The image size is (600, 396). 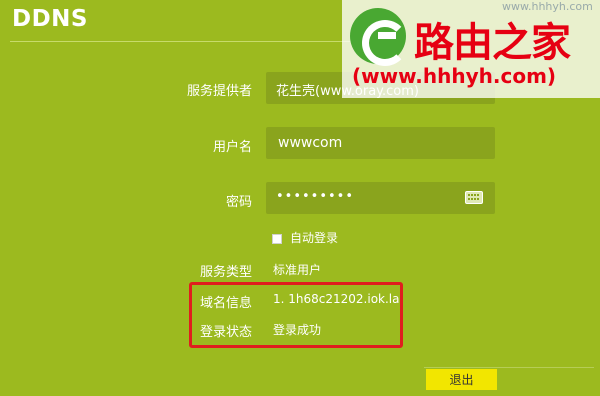 I want to click on auto-login-checkbox, so click(x=277, y=238).